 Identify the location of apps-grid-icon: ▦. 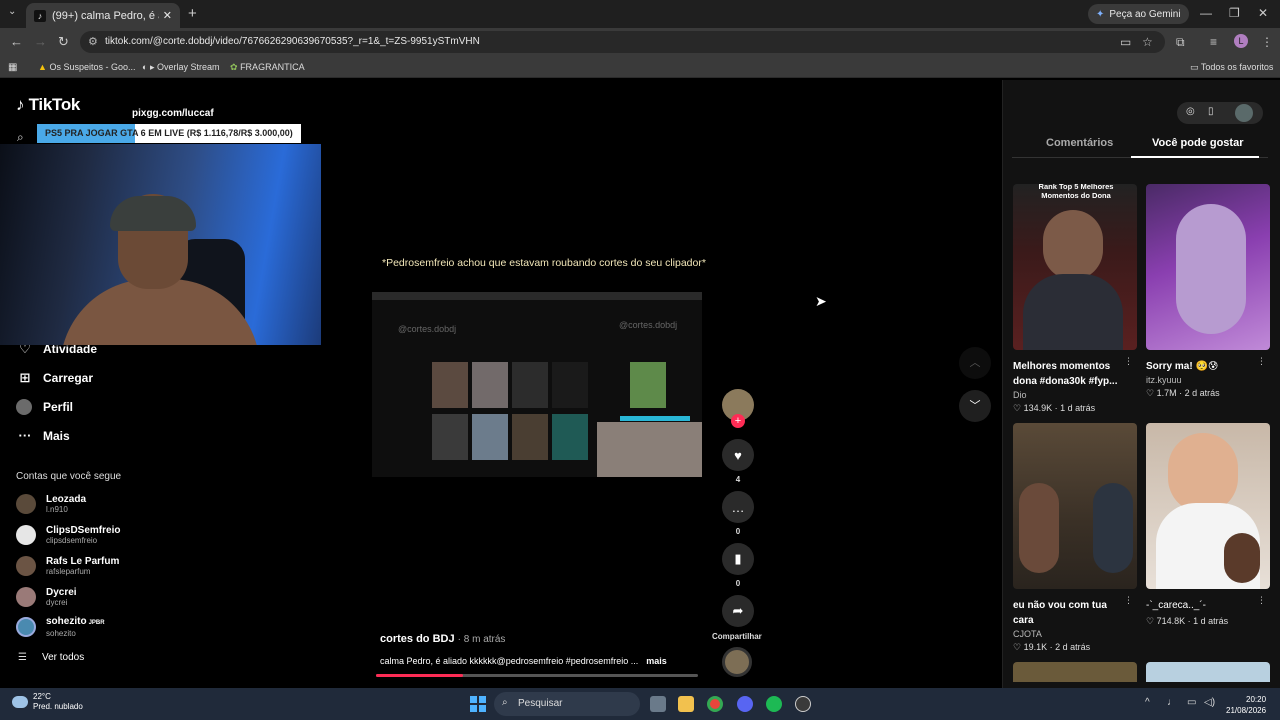
(12, 67).